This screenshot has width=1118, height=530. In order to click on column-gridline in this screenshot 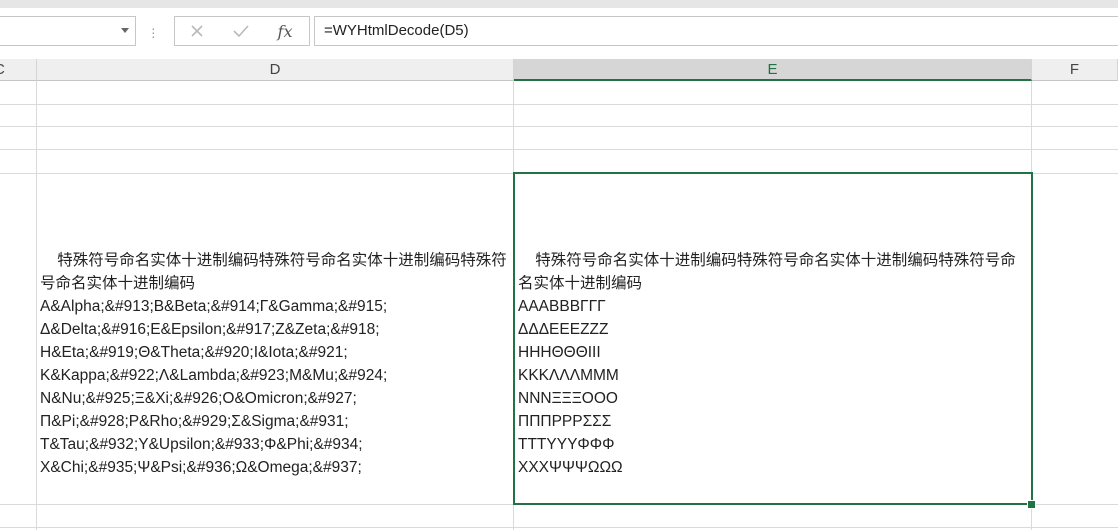, I will do `click(36, 305)`.